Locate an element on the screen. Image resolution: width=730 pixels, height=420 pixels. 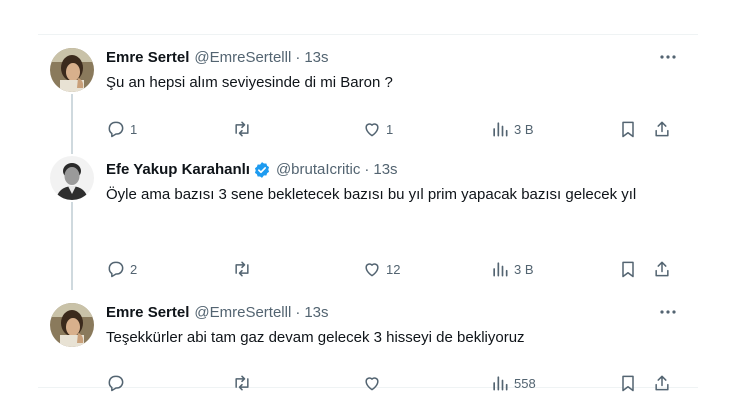
reply-count: 1 is located at coordinates (134, 129).